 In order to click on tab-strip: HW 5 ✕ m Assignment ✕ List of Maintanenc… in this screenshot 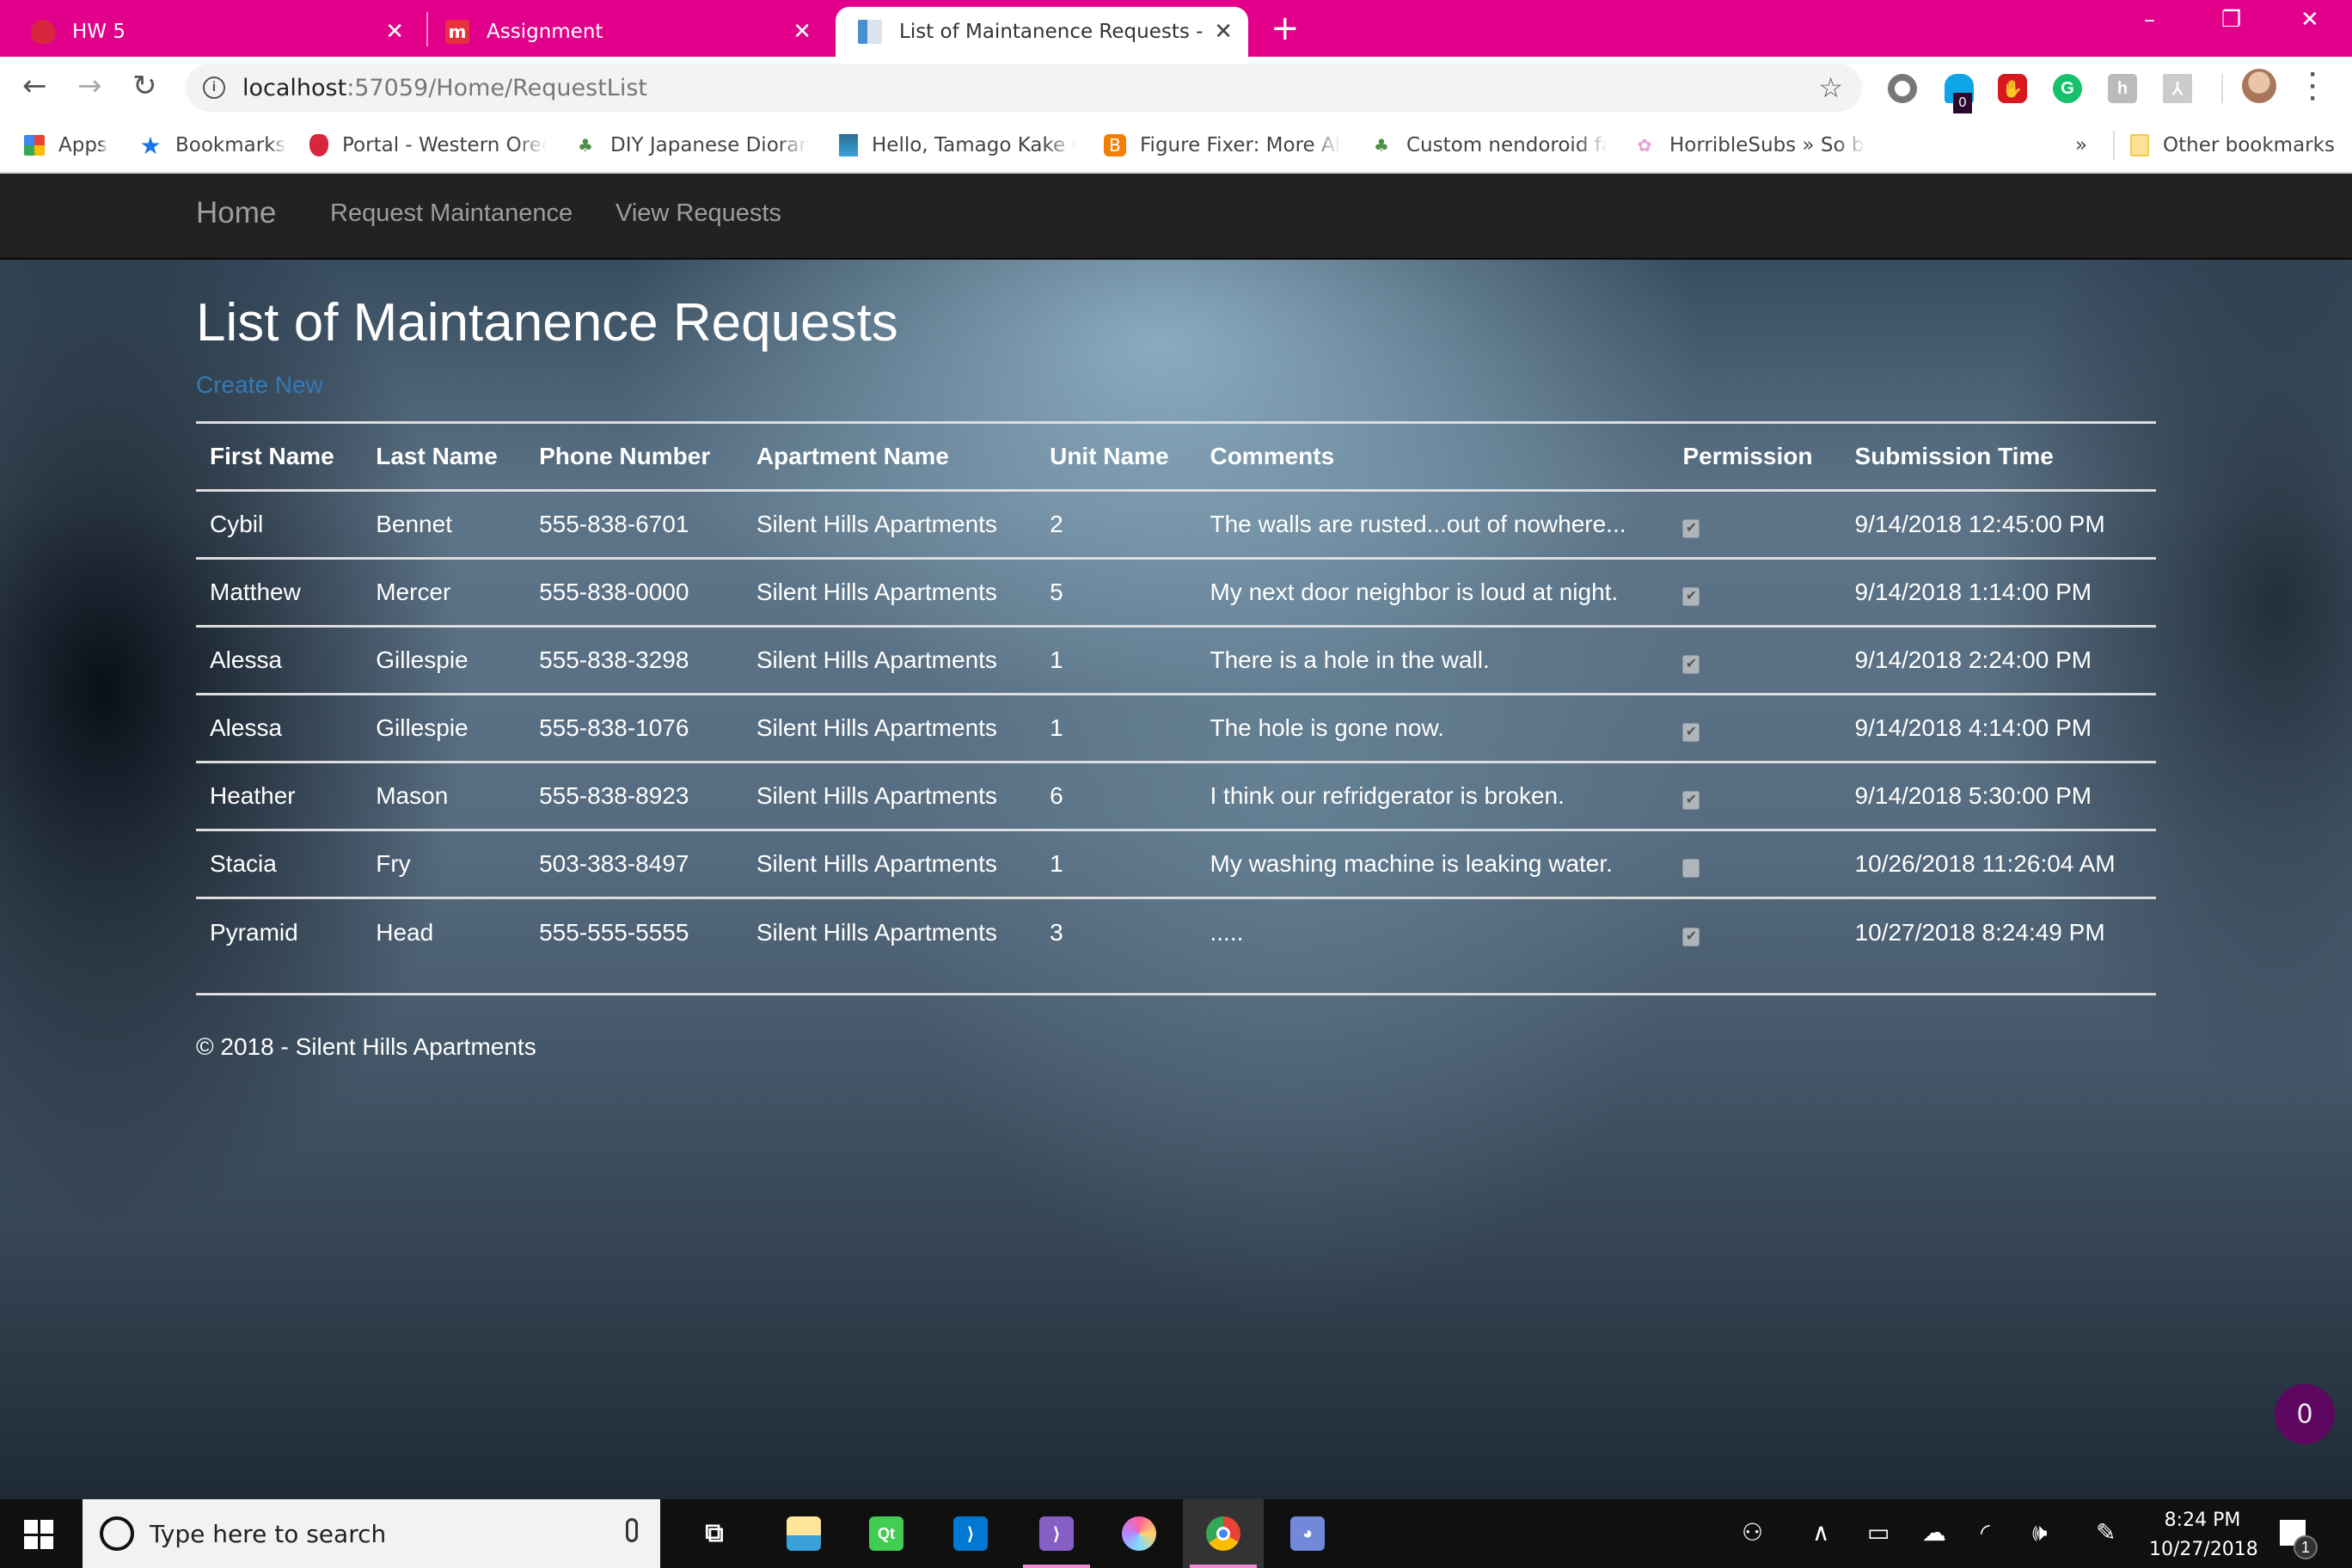, I will do `click(1176, 28)`.